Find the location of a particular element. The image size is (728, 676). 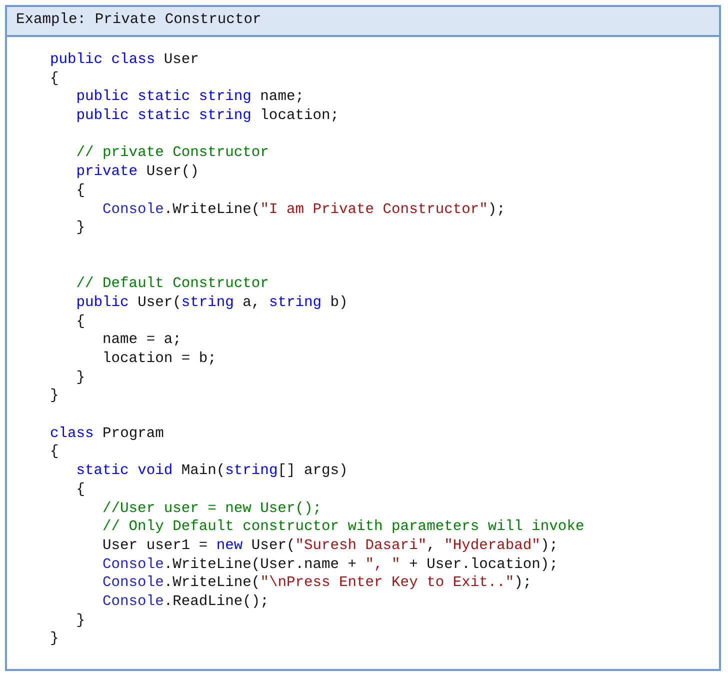

example-title: Example: Private Constructor is located at coordinates (363, 22).